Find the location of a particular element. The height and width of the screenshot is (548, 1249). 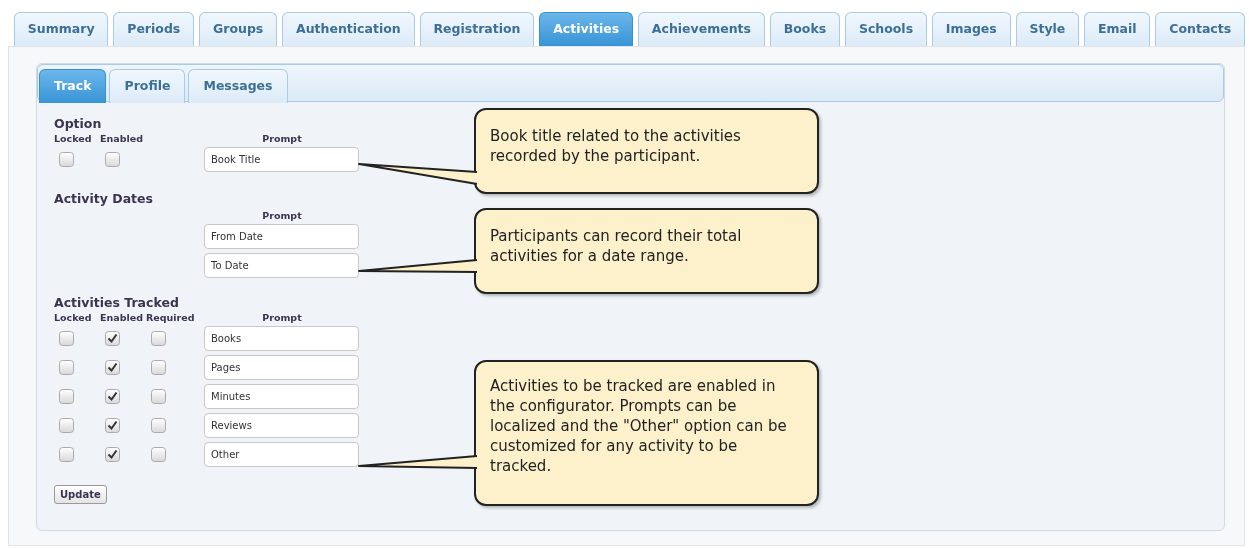

tab: Schools is located at coordinates (886, 29).